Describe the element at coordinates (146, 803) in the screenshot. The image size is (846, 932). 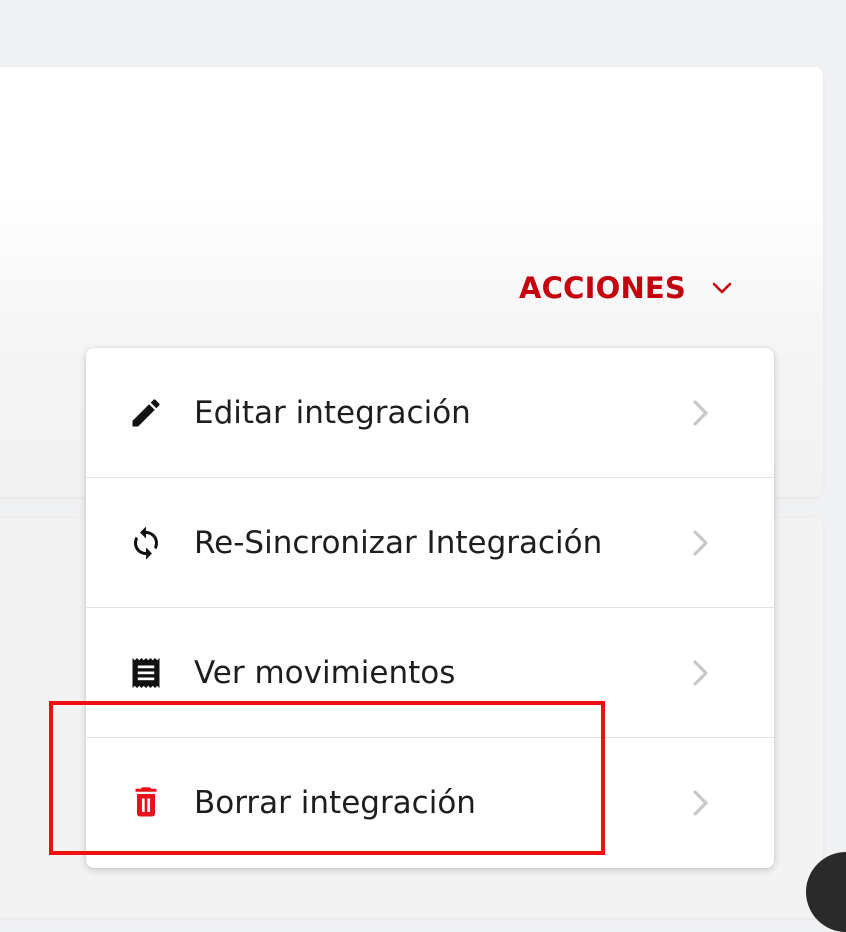
I see `trash-icon` at that location.